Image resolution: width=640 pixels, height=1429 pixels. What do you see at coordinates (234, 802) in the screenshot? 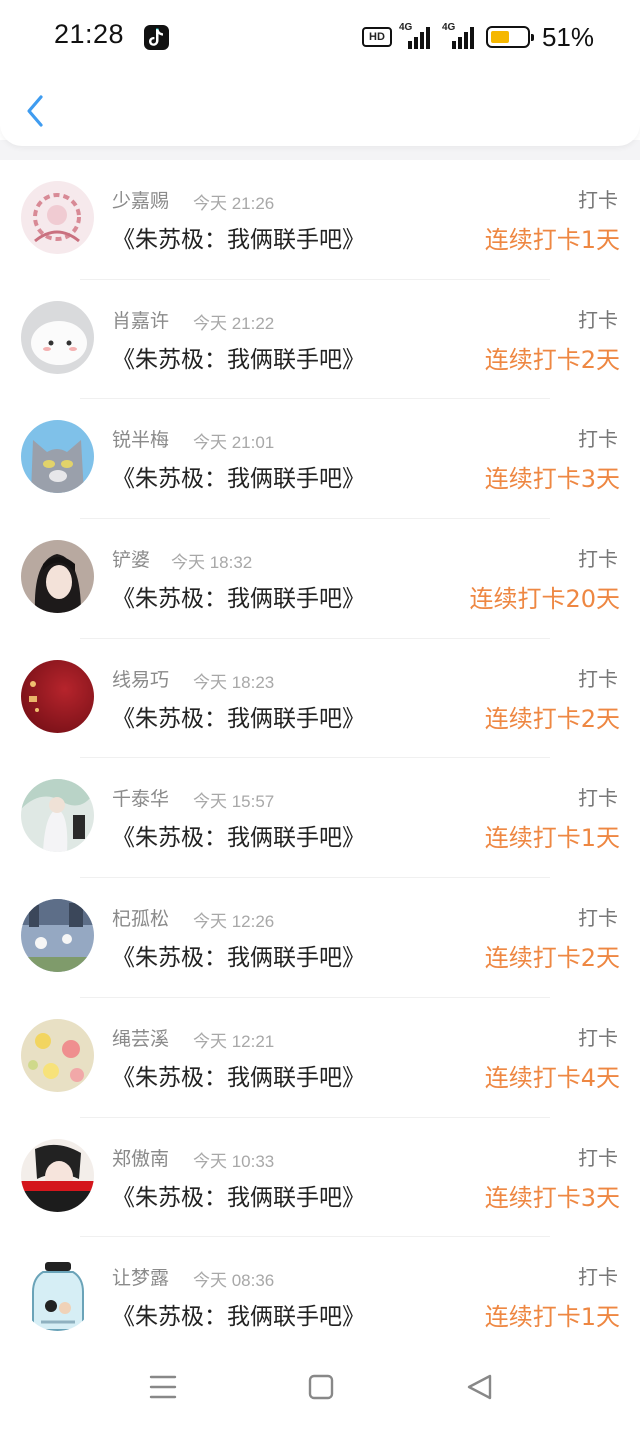
I see `checkin-time: 今天 15:57` at bounding box center [234, 802].